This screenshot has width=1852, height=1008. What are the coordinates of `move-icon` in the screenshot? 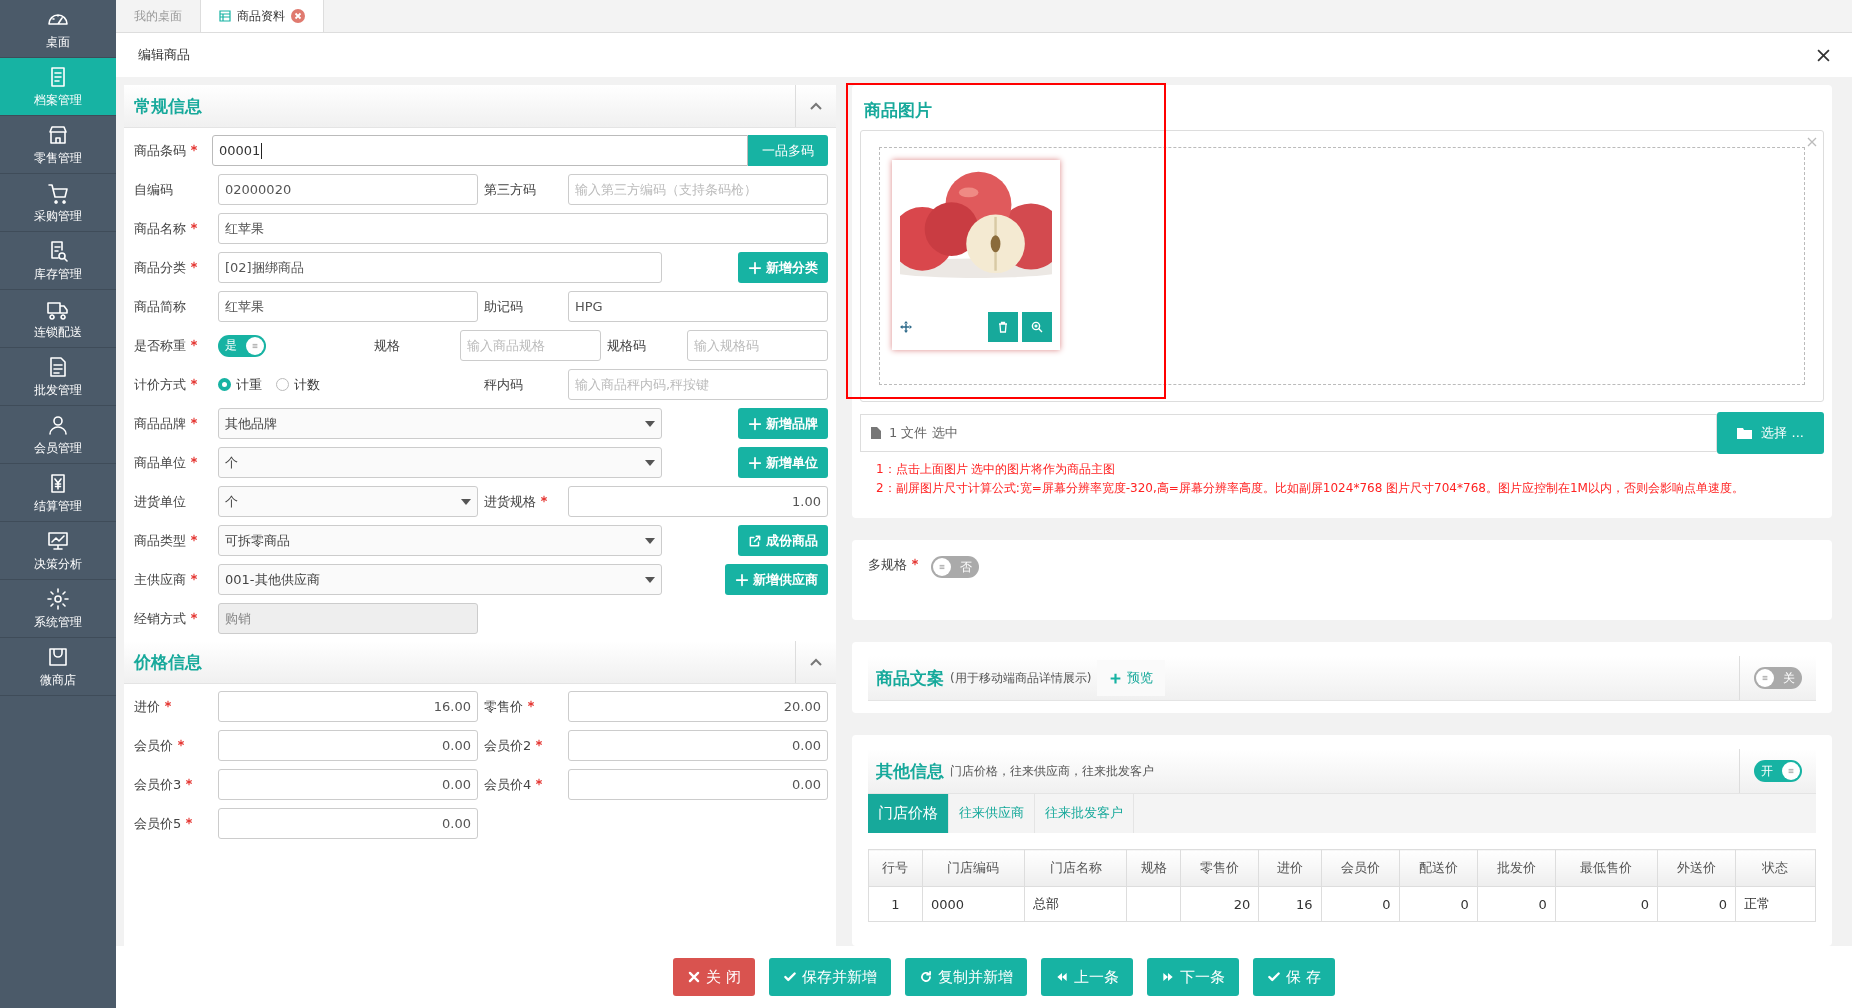 It's located at (906, 327).